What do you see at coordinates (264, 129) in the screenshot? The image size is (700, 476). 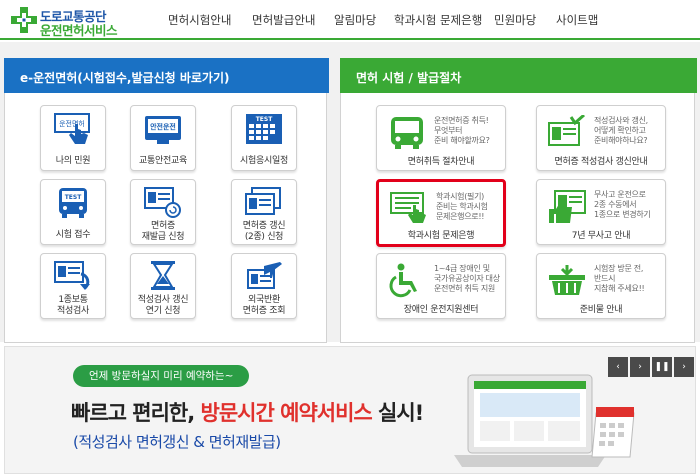 I see `calendar-icon: TEST` at bounding box center [264, 129].